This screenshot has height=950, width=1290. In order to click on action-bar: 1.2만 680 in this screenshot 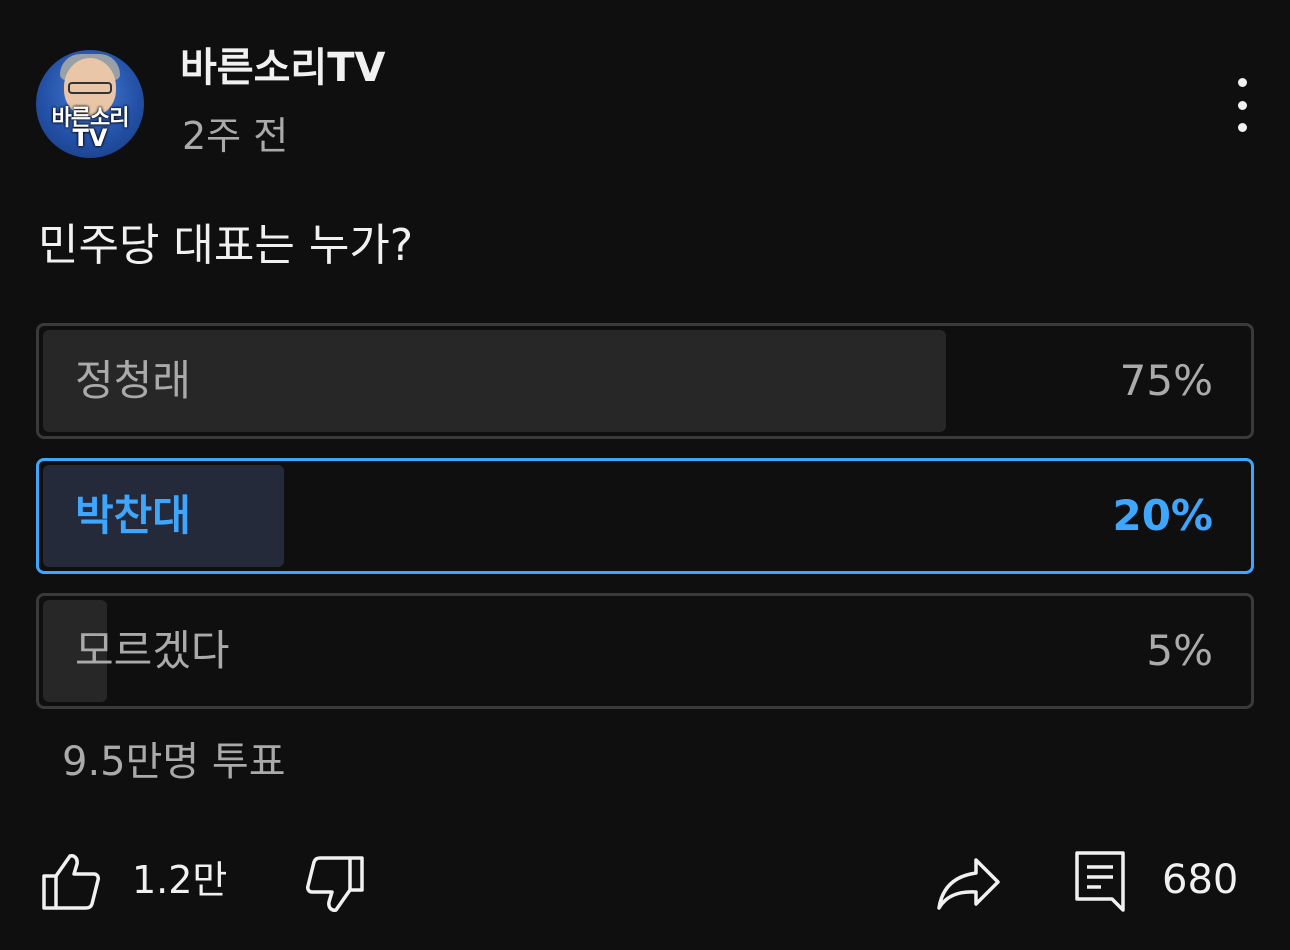, I will do `click(645, 880)`.